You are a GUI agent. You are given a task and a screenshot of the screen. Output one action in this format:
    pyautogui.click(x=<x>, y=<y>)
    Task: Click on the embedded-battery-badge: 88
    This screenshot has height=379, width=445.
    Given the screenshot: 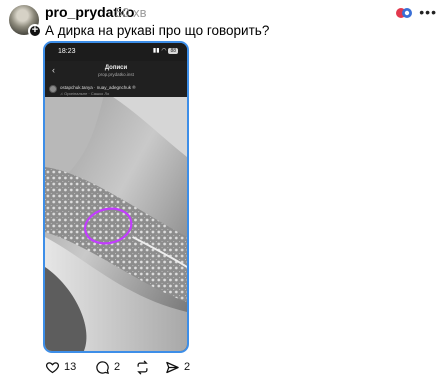 What is the action you would take?
    pyautogui.click(x=173, y=51)
    